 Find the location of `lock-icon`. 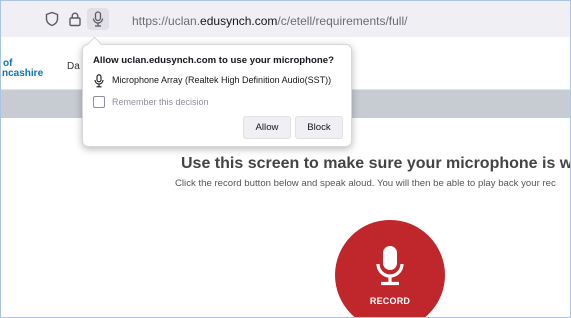

lock-icon is located at coordinates (75, 19).